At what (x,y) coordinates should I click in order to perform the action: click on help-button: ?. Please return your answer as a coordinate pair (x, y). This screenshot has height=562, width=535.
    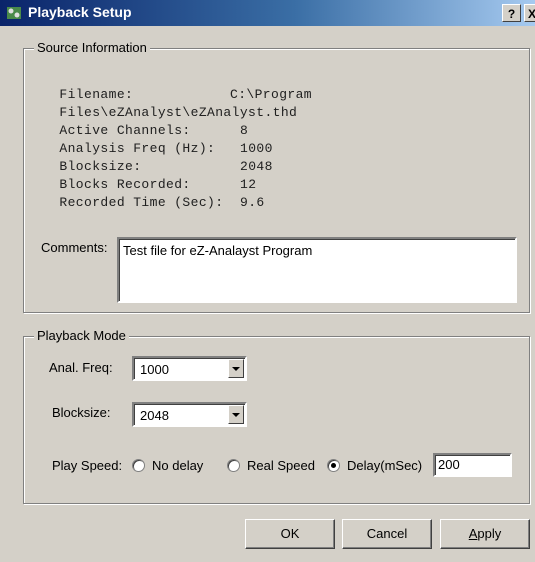
    Looking at the image, I should click on (511, 13).